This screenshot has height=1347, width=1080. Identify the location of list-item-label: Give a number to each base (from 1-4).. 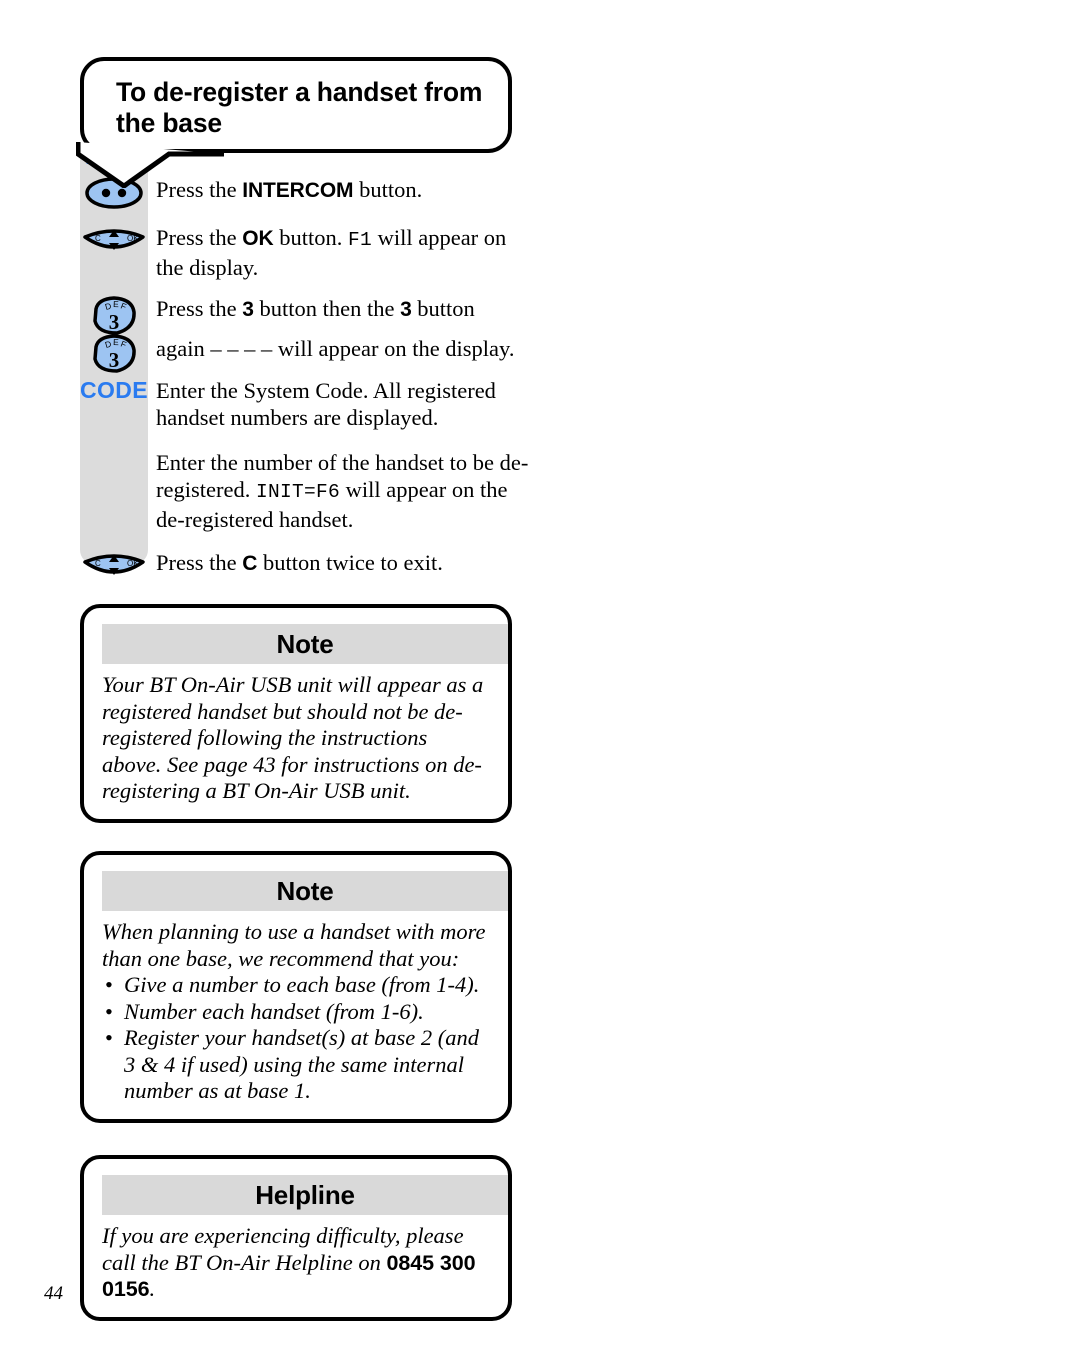
(302, 984).